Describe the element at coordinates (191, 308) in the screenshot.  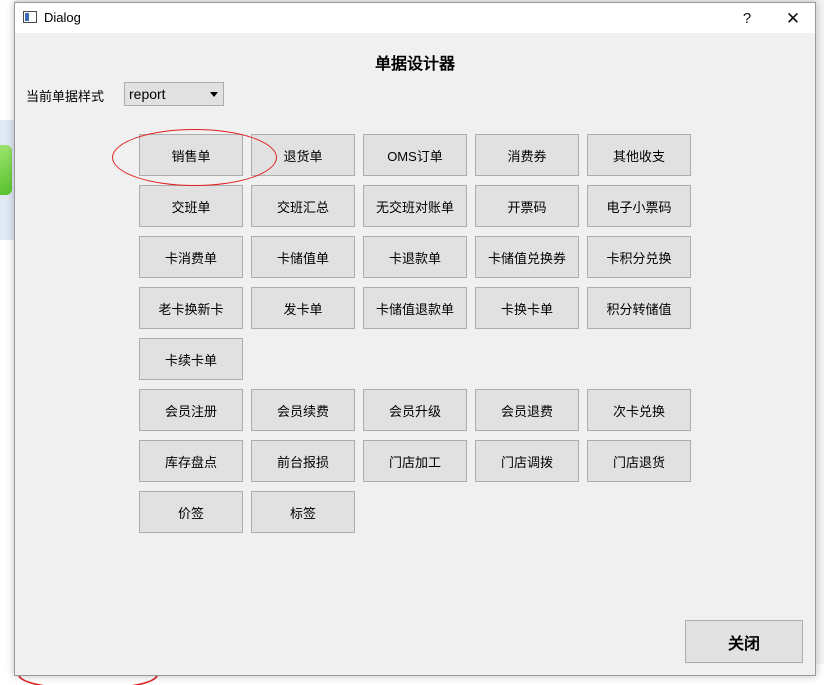
I see `button-card-replace: 老卡换新卡` at that location.